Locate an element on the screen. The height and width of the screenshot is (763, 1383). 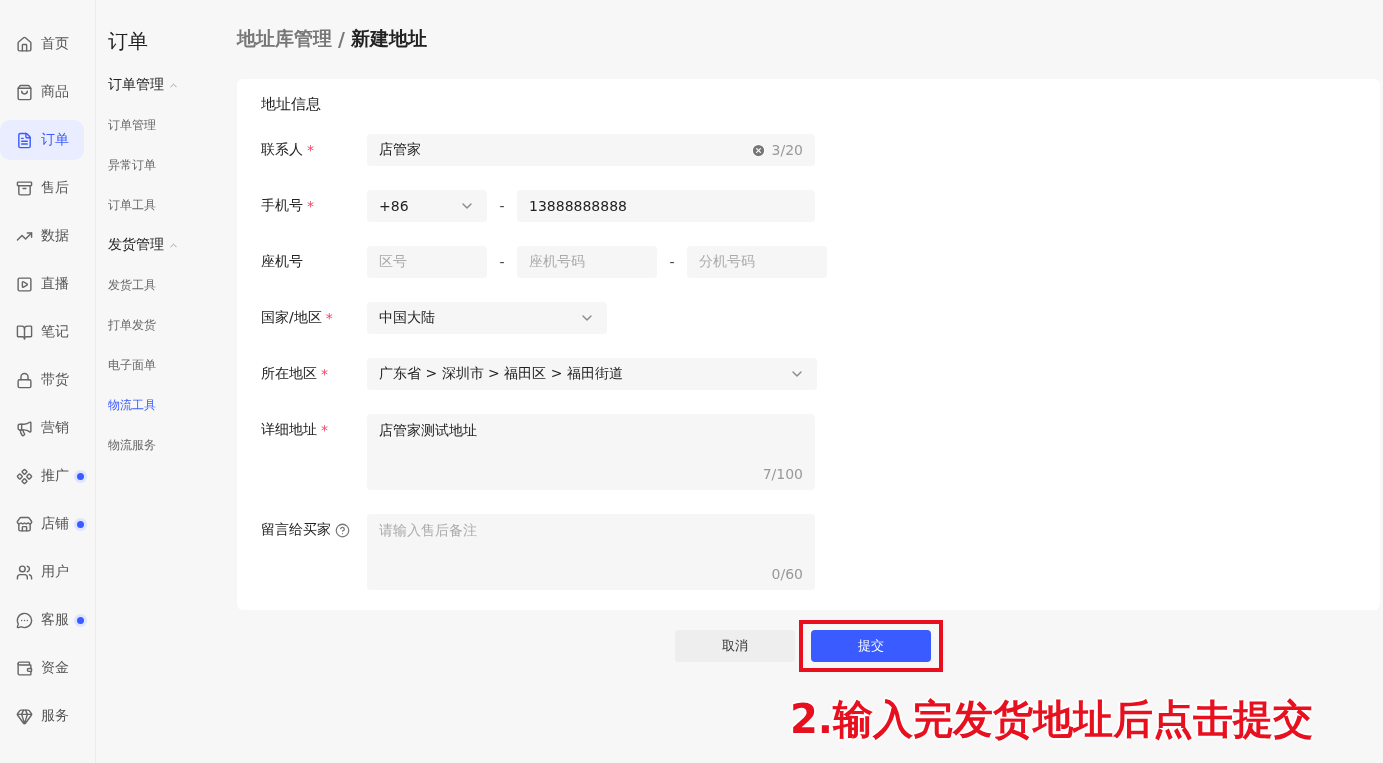
clear-icon is located at coordinates (758, 150).